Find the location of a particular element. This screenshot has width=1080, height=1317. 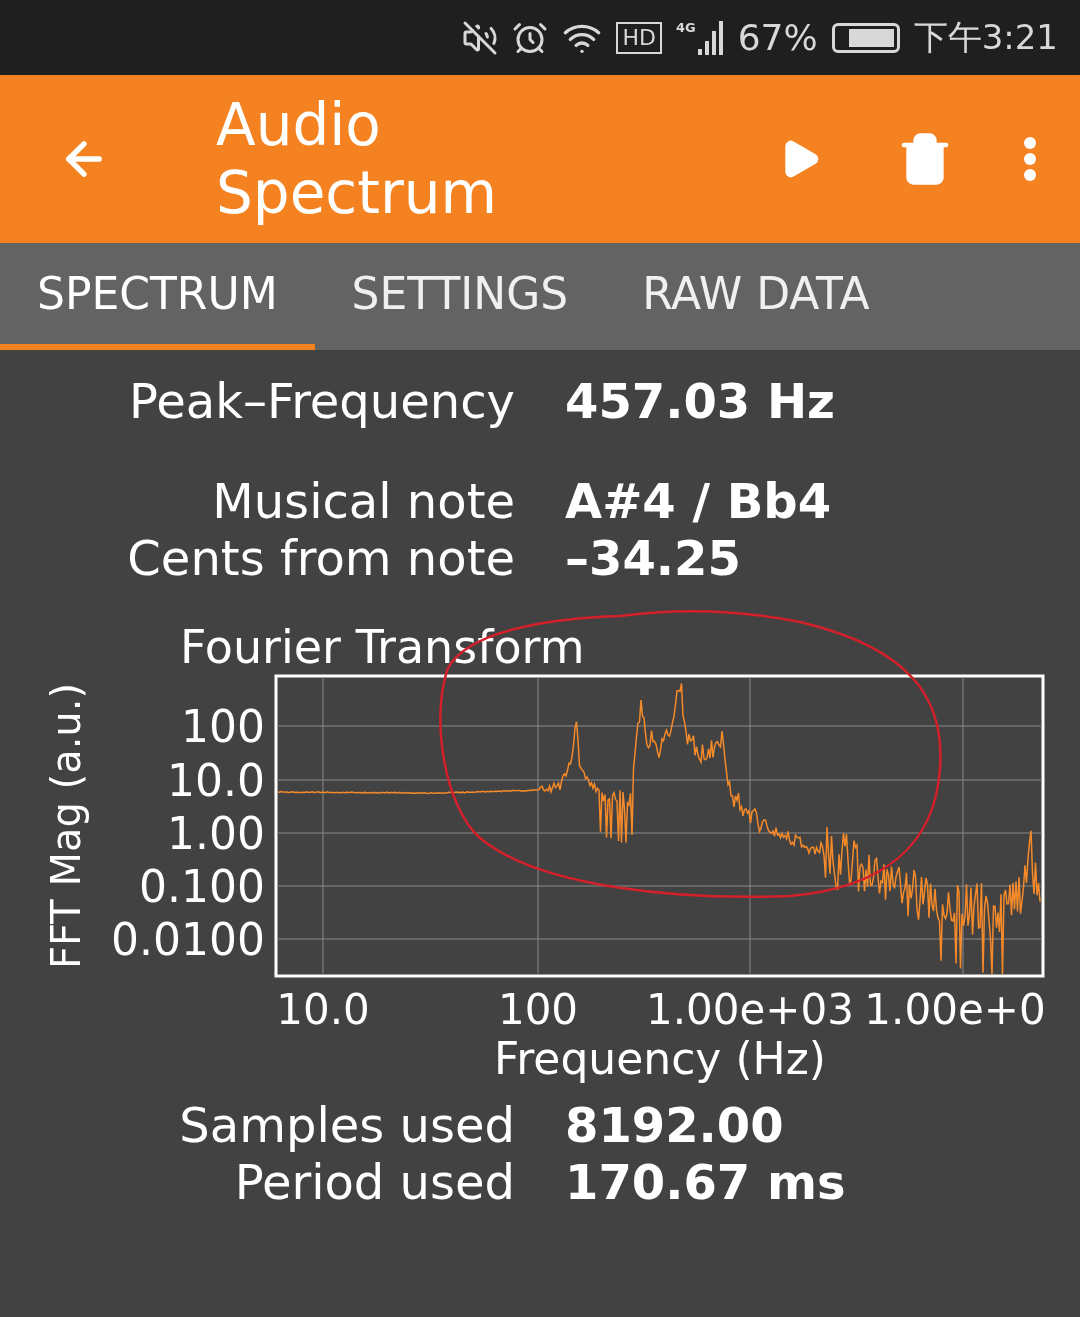

signal-icon is located at coordinates (710, 37).